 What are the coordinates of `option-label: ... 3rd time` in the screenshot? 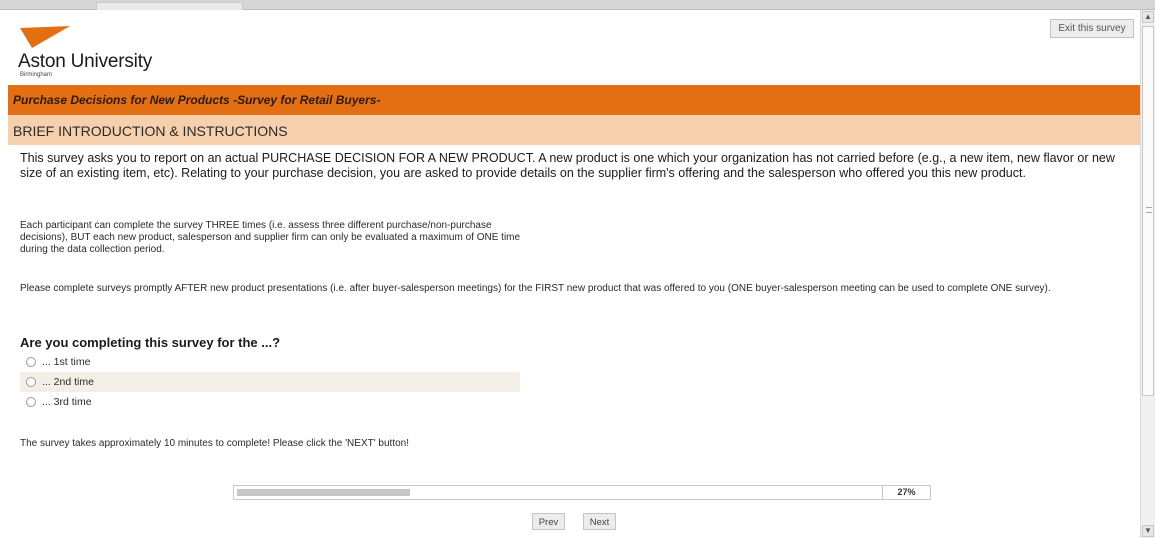 It's located at (67, 402).